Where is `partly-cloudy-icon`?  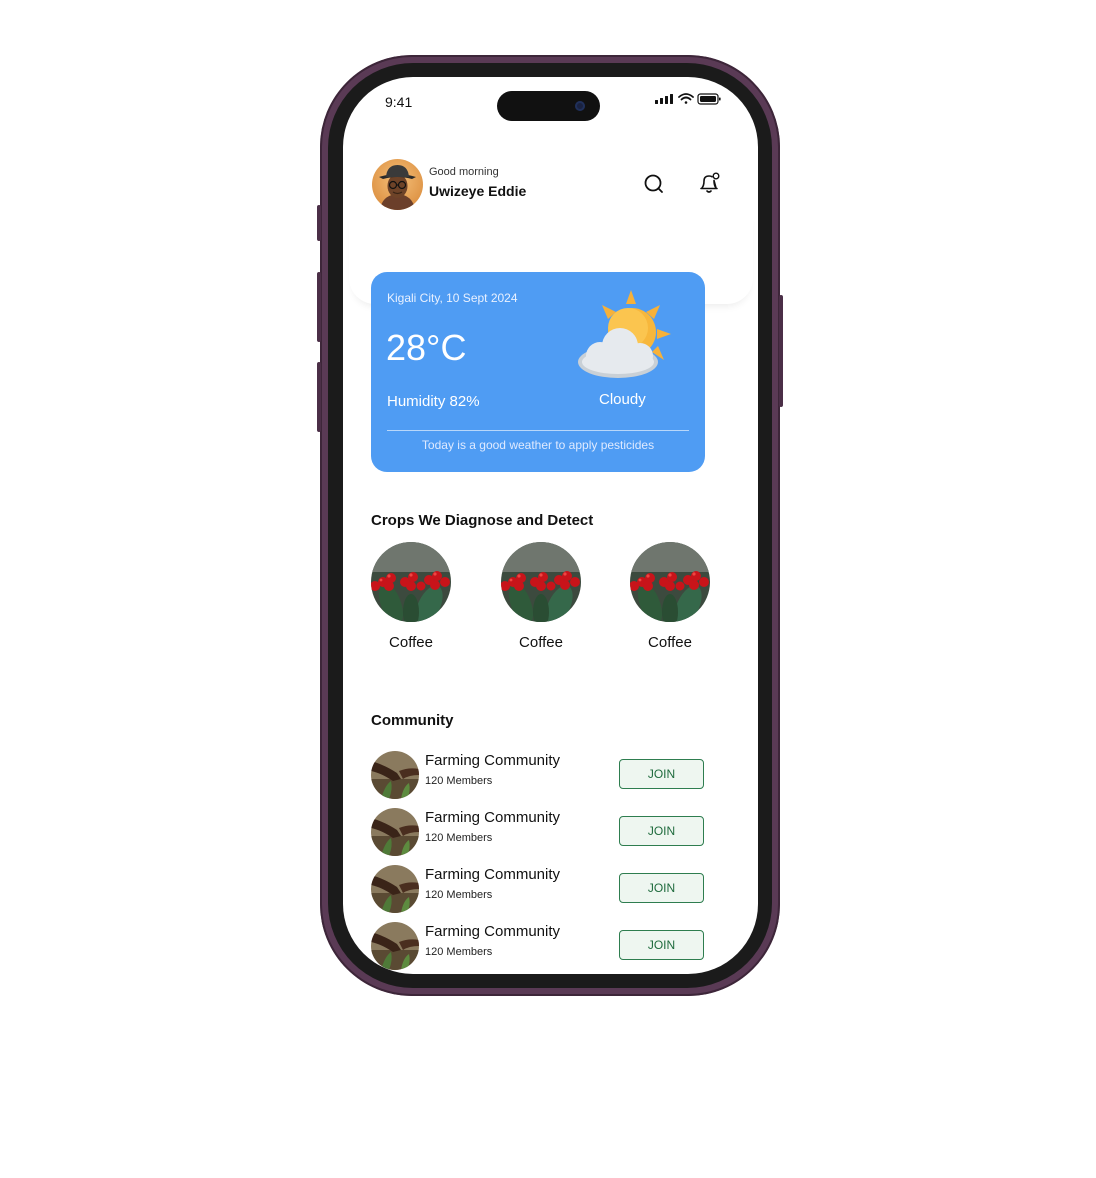
partly-cloudy-icon is located at coordinates (624, 334).